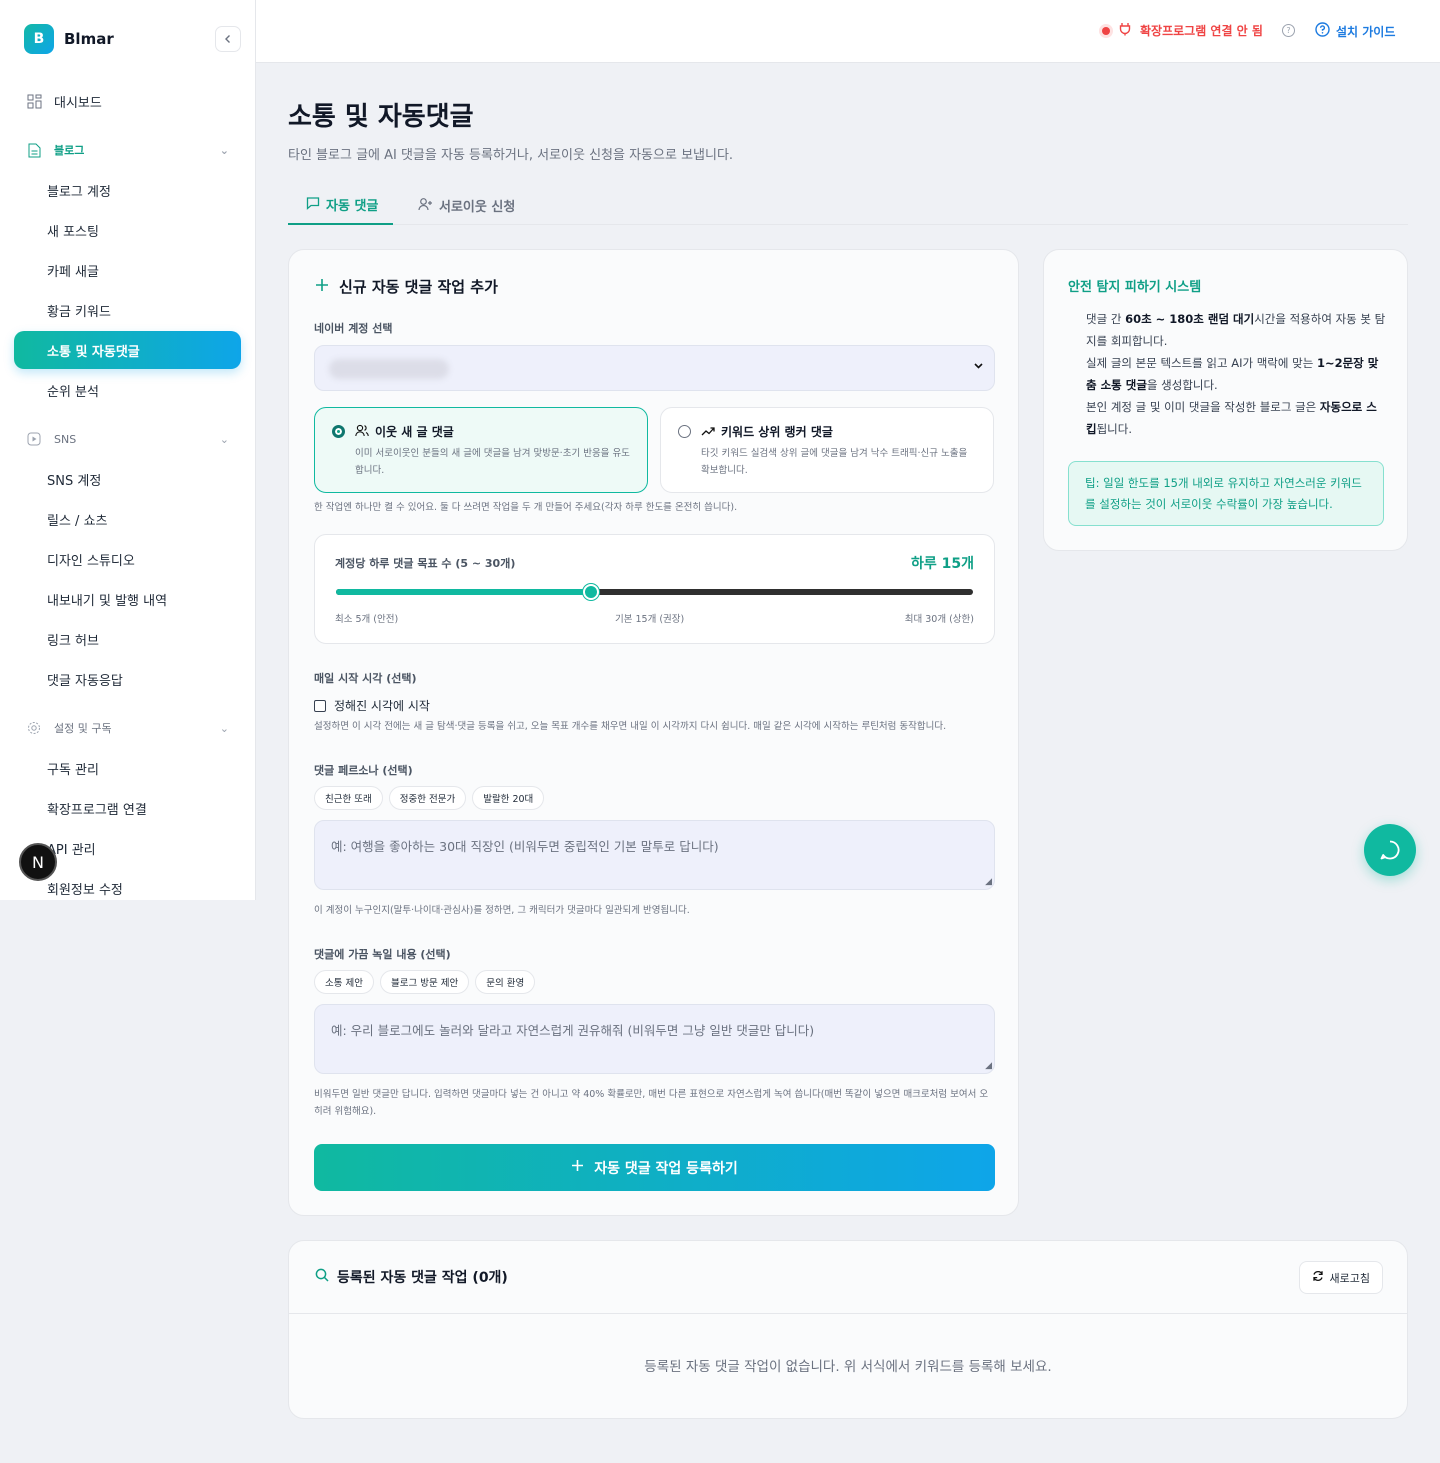  What do you see at coordinates (127, 350) in the screenshot?
I see `sidebar-item-auto-comment: 소통 및 자동댓글` at bounding box center [127, 350].